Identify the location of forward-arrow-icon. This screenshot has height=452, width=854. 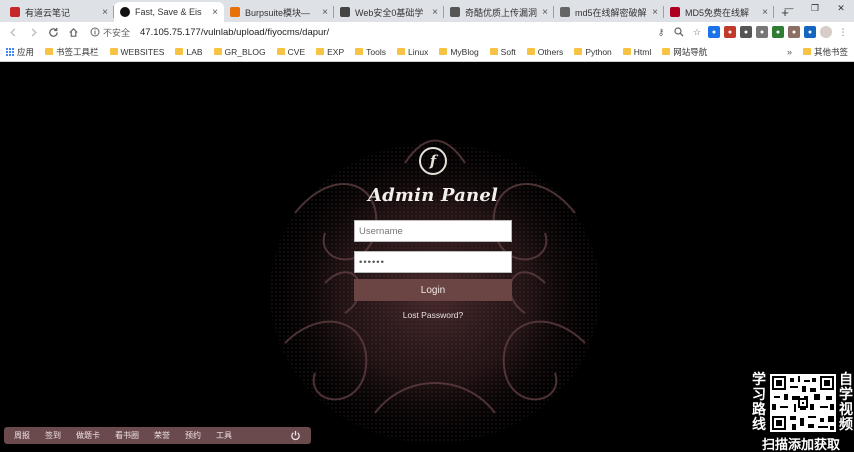
(33, 32).